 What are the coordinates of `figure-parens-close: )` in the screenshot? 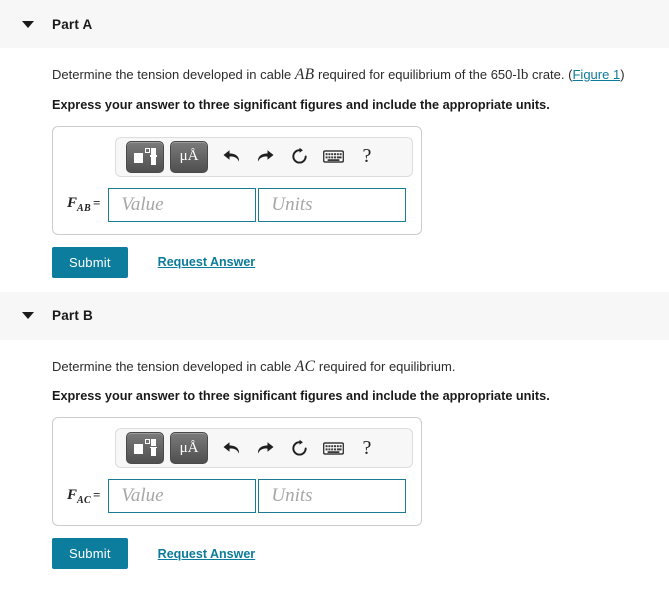 It's located at (622, 74).